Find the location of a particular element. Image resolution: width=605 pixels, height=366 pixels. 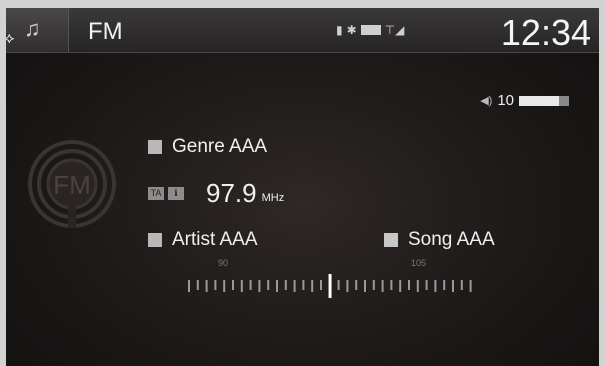

volume-level: 10 is located at coordinates (505, 100).